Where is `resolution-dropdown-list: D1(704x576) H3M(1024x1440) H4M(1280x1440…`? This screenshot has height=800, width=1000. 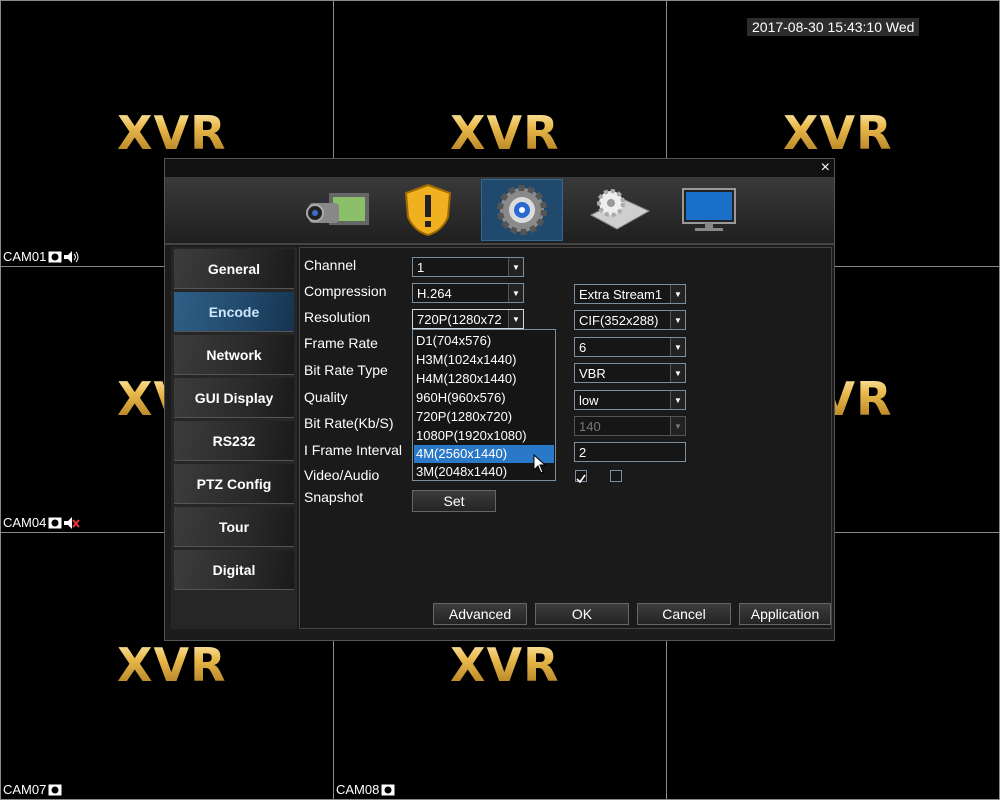 resolution-dropdown-list: D1(704x576) H3M(1024x1440) H4M(1280x1440… is located at coordinates (484, 405).